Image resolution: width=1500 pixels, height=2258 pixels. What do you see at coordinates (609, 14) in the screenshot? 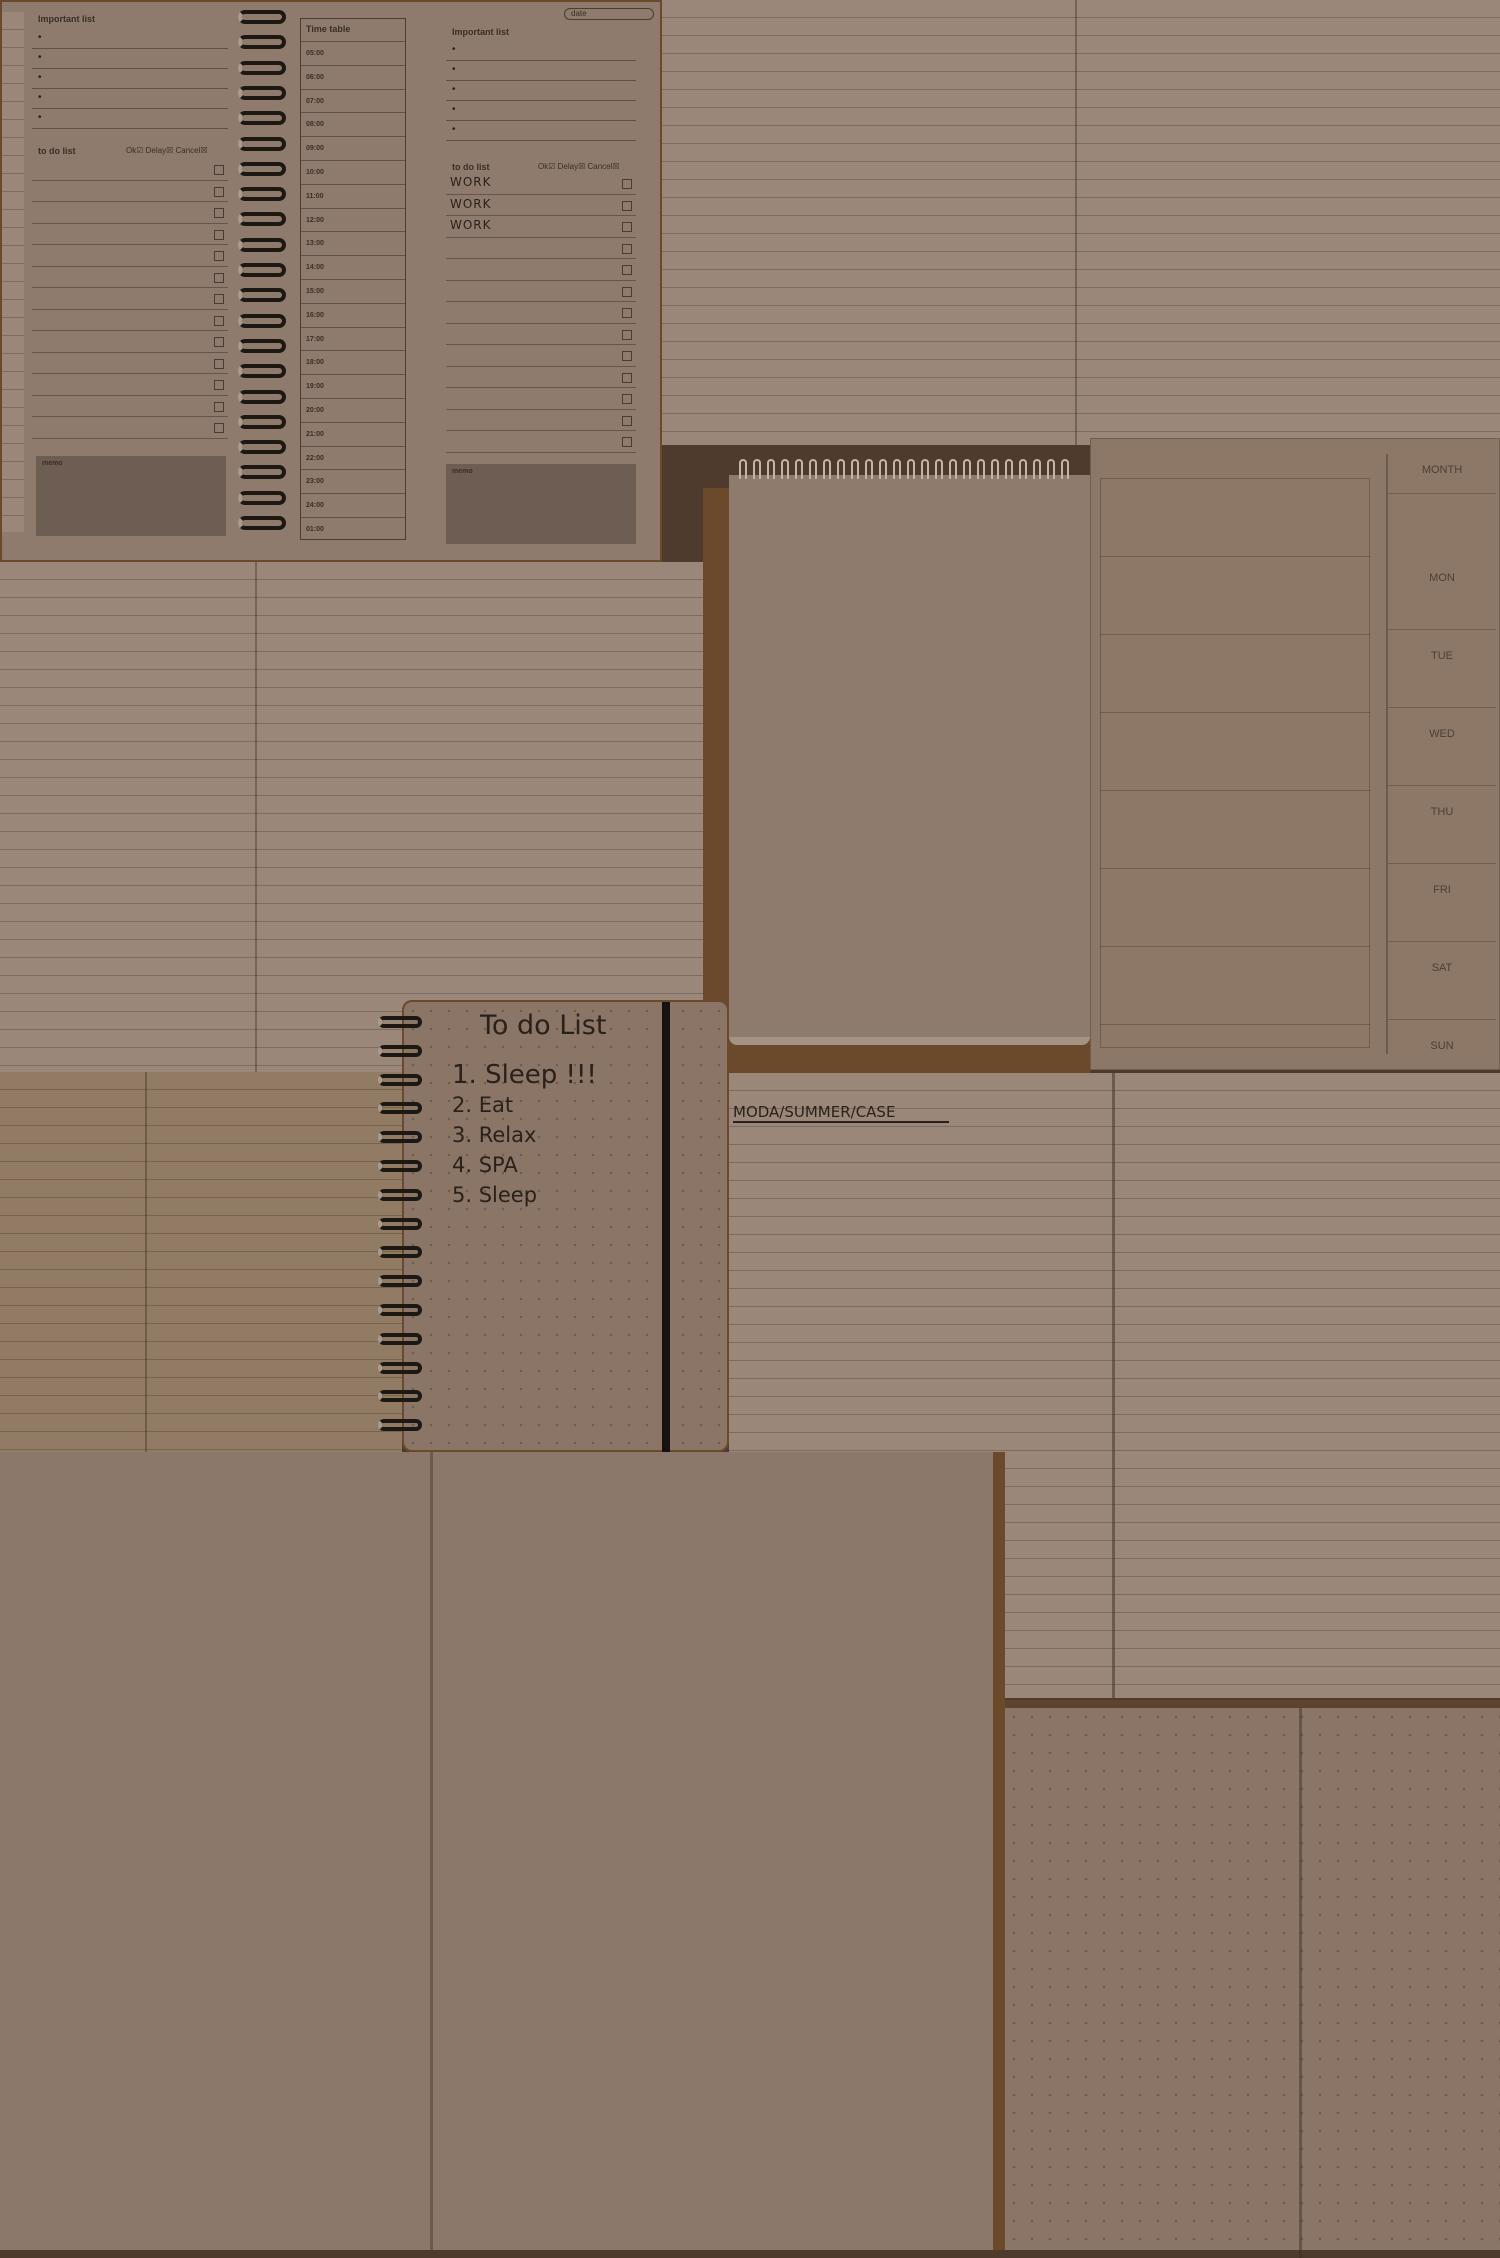
I see `date-field: date` at bounding box center [609, 14].